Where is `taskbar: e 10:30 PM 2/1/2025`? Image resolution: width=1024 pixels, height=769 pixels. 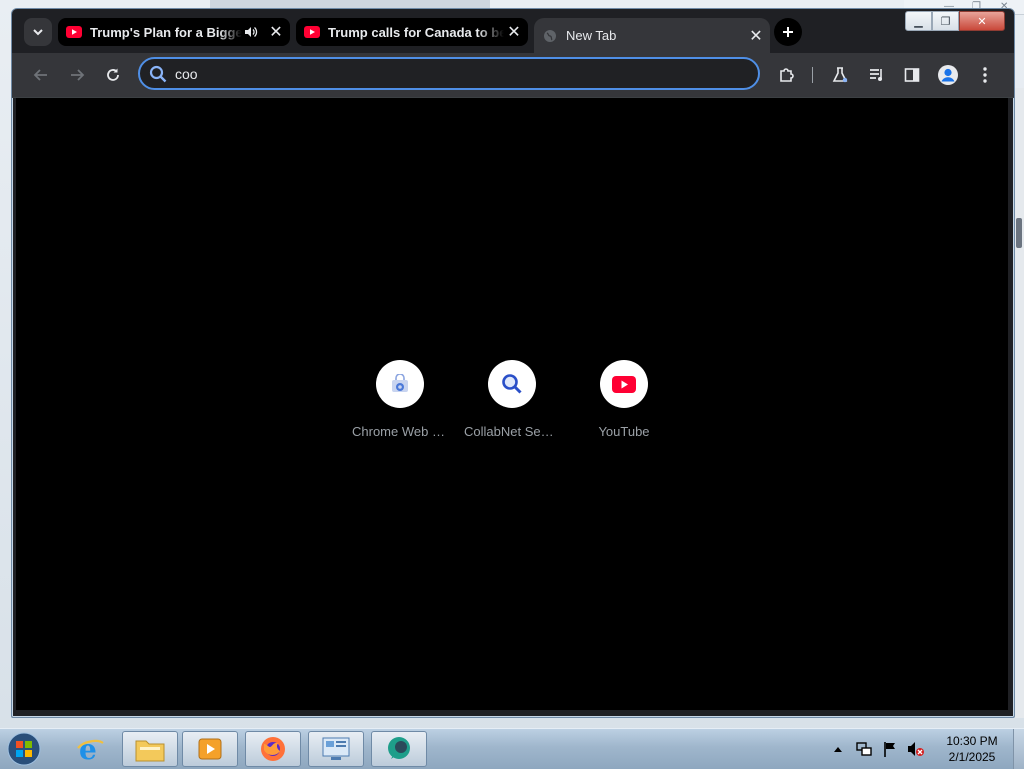 taskbar: e 10:30 PM 2/1/2025 is located at coordinates (512, 748).